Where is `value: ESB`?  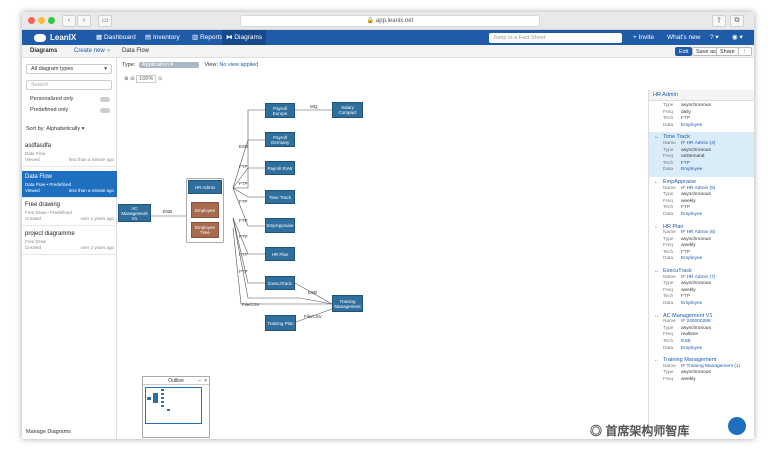 value: ESB is located at coordinates (686, 342).